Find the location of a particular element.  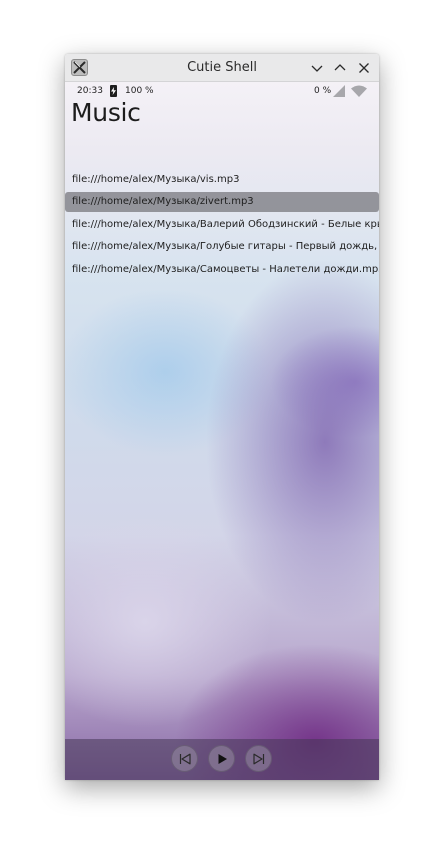

skip-previous-icon is located at coordinates (185, 759).